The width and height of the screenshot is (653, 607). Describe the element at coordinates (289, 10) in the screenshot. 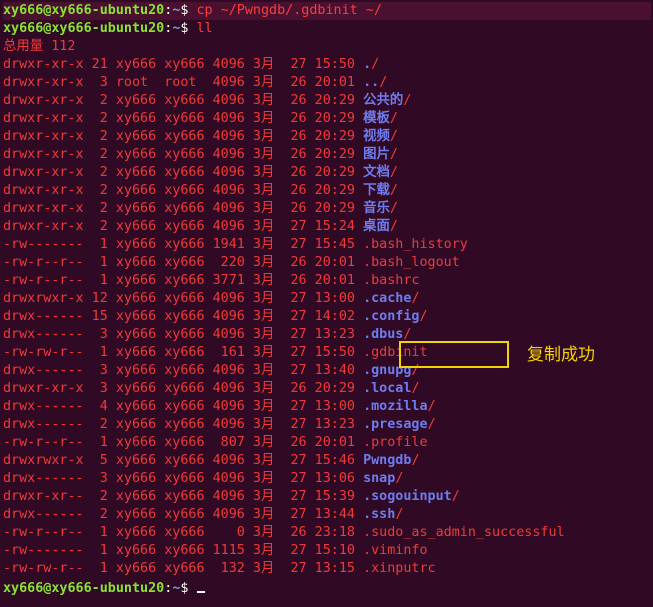

I see `command-cp: cp ~/Pwngdb/.gdbinit ~/` at that location.